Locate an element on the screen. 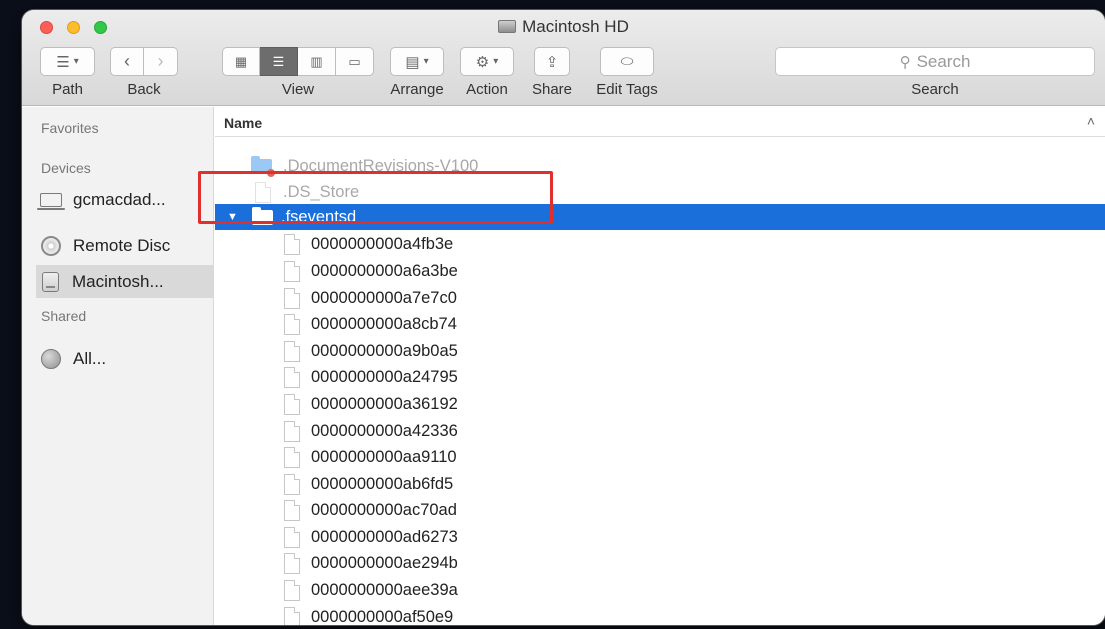 This screenshot has height=629, width=1105. view-mode-control: ▦ ☰ ▥ ▭ is located at coordinates (298, 61).